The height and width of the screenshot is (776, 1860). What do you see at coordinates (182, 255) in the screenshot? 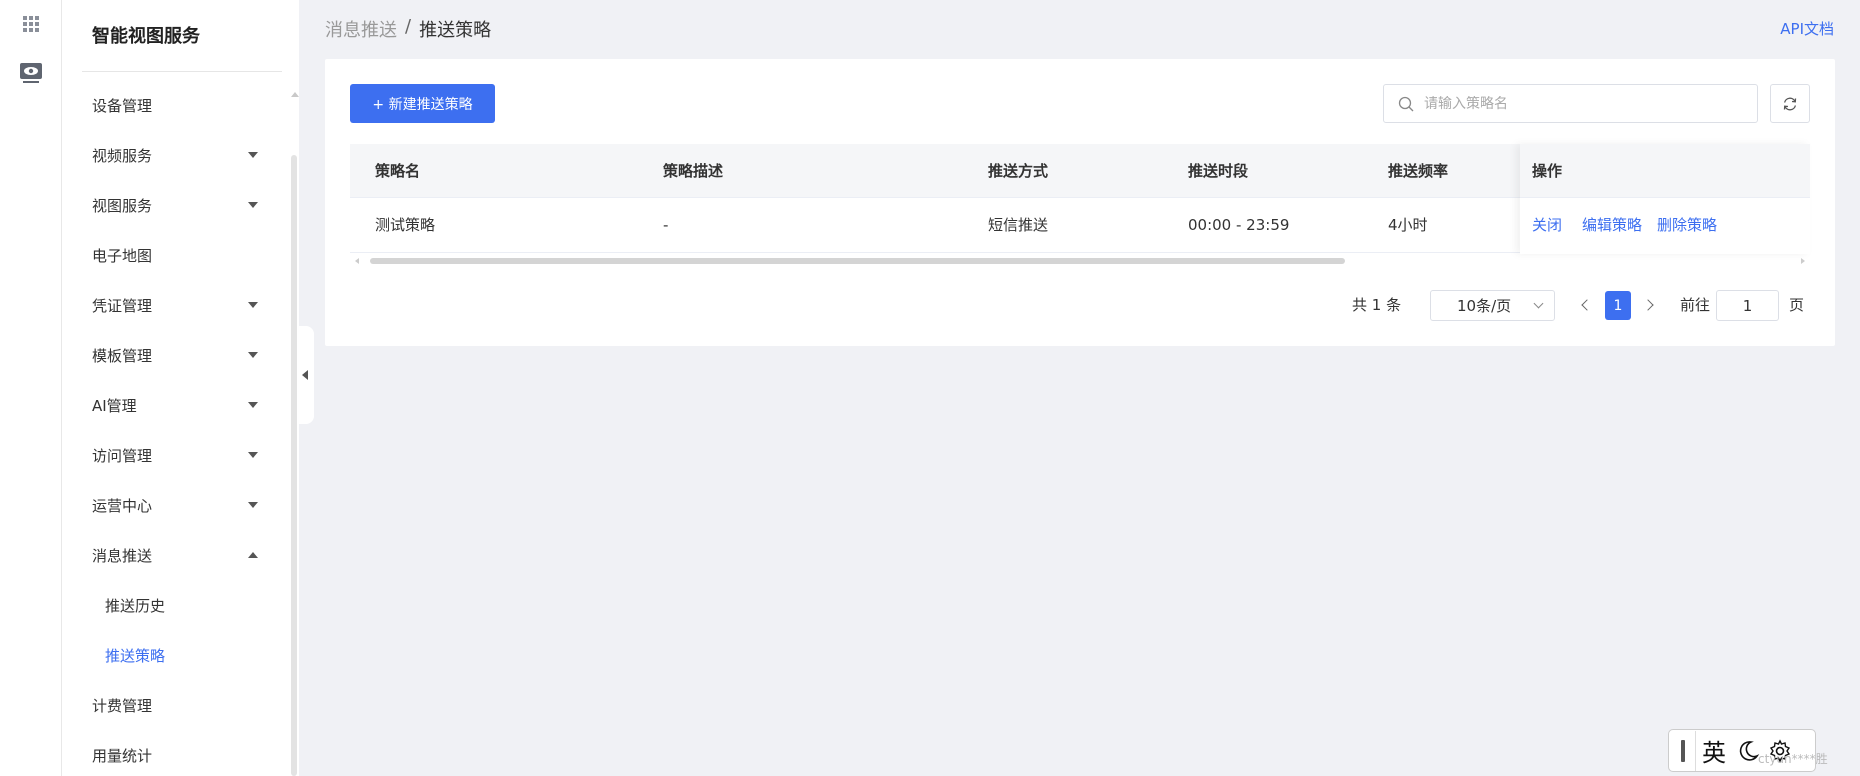
I see `sidebar-item-map: 电子地图` at bounding box center [182, 255].